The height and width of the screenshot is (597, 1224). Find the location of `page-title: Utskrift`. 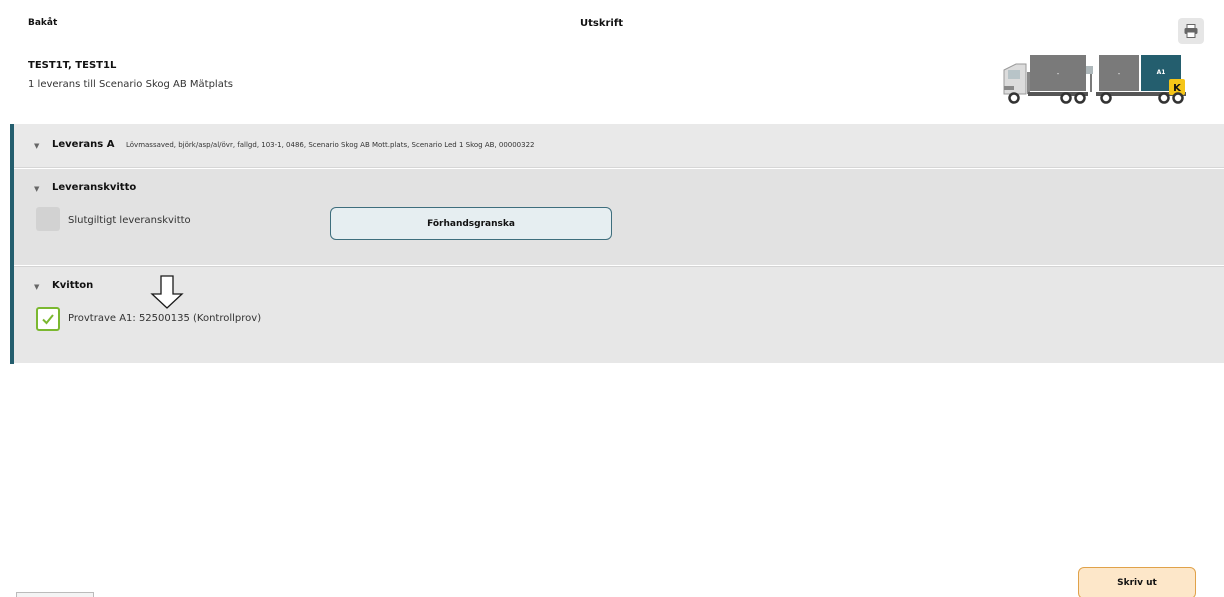

page-title: Utskrift is located at coordinates (601, 23).